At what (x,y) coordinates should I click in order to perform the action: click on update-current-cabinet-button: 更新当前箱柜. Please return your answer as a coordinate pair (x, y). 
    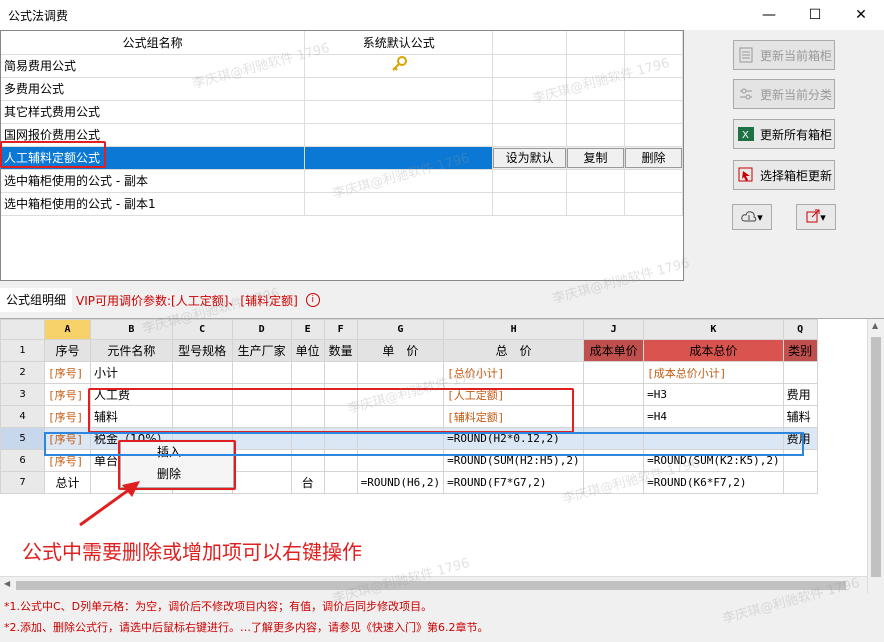
    Looking at the image, I should click on (784, 55).